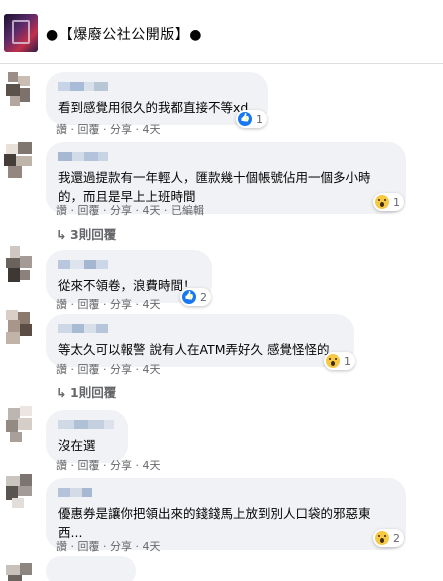  I want to click on comment-actions: 讚 · 回覆 · 分享 · 4天 · 已編輯, so click(130, 210).